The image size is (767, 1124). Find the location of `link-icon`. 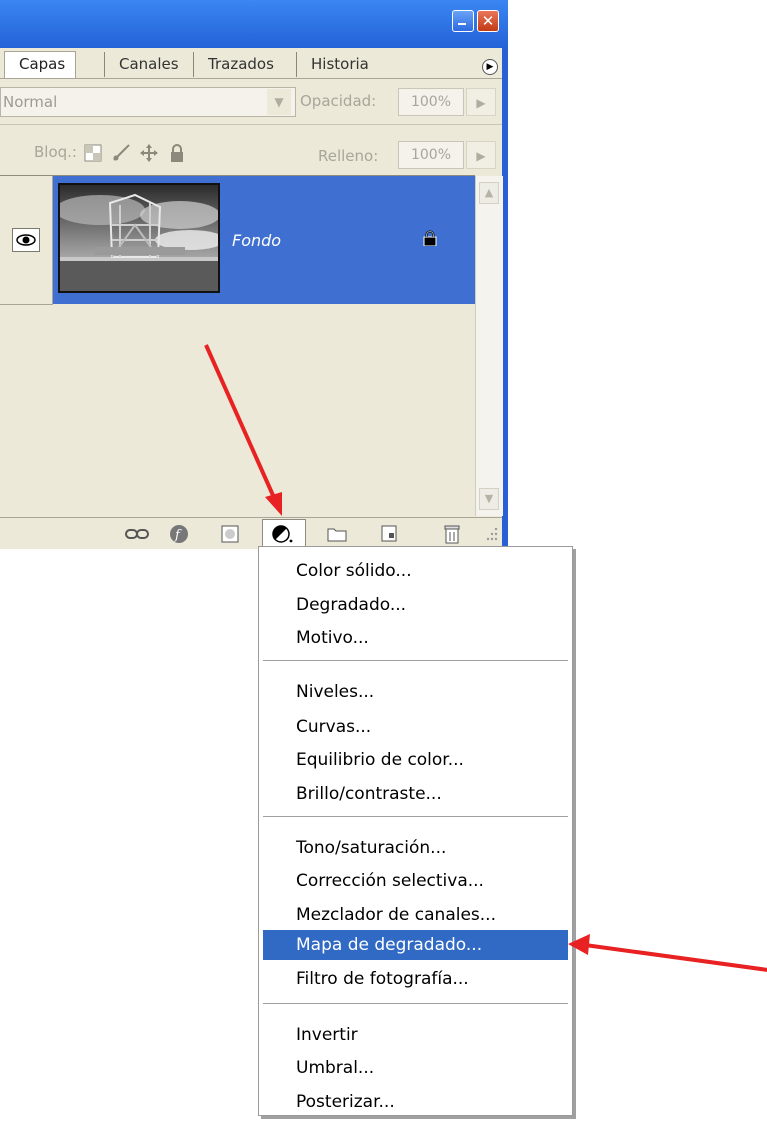

link-icon is located at coordinates (137, 534).